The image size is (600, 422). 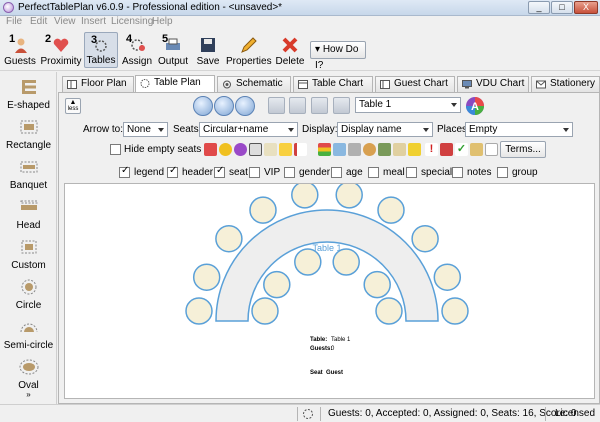 I want to click on menu-insert: Insert, so click(x=93, y=21).